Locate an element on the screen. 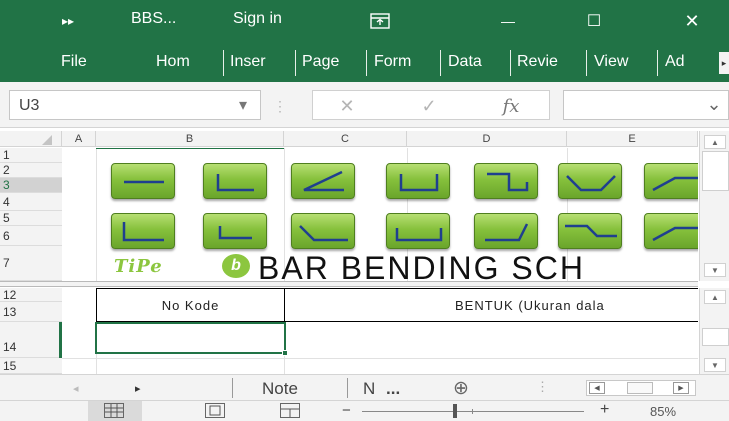 This screenshot has width=729, height=421. chevron-down-icon: ▾ is located at coordinates (243, 105).